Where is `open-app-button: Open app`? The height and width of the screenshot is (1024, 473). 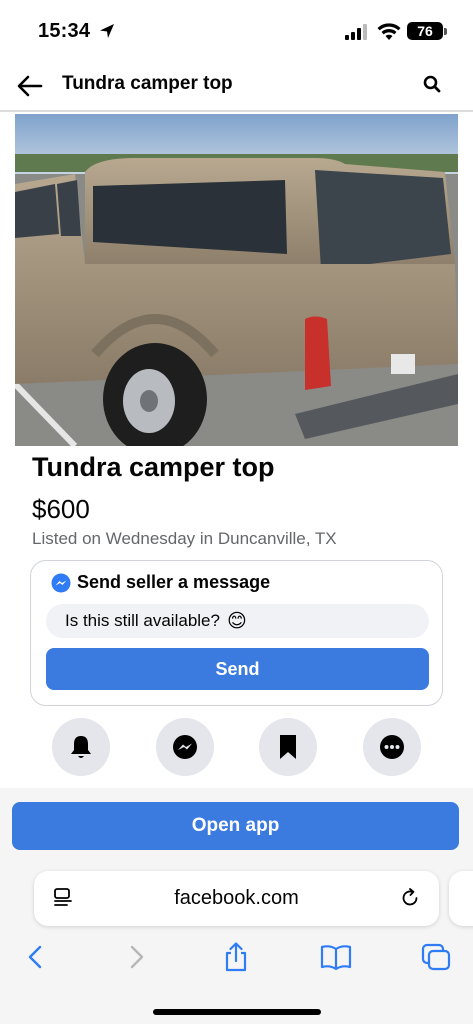 open-app-button: Open app is located at coordinates (235, 826).